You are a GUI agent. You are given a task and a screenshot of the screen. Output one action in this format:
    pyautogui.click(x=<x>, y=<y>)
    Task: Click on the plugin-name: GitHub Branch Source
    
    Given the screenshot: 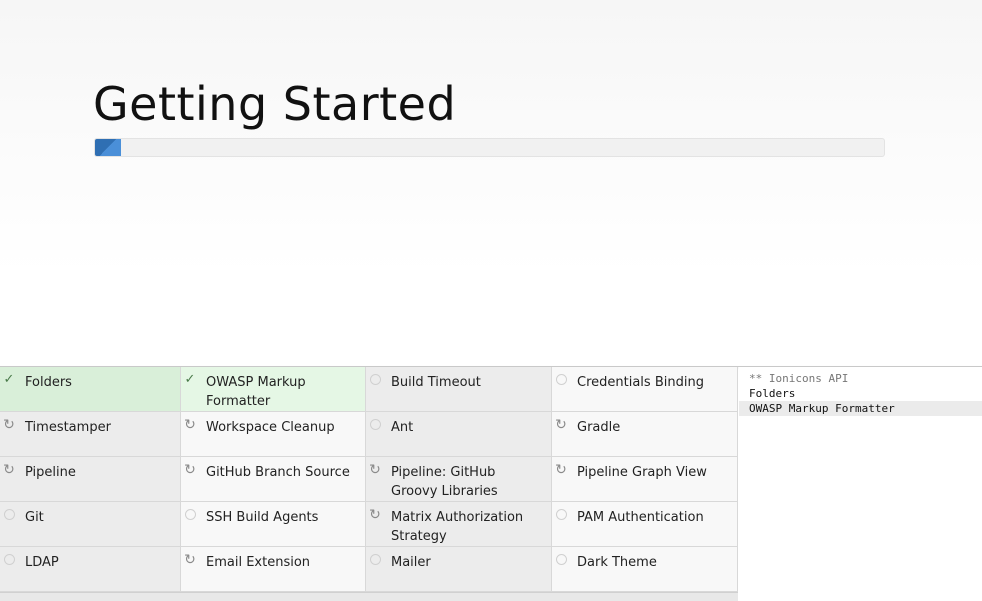 What is the action you would take?
    pyautogui.click(x=278, y=472)
    